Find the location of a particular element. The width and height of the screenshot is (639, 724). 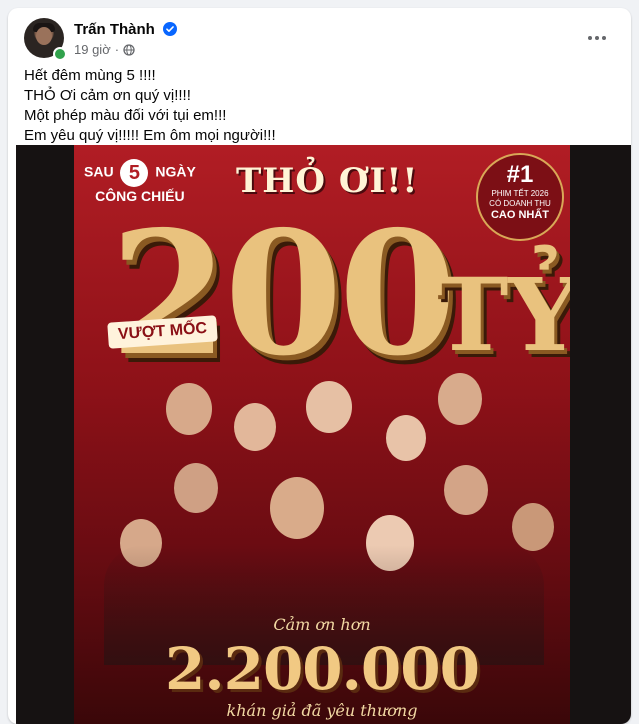

rank-badge: #1 PHIM TẾT 2026 CÓ DOANH THU CAO NHẤT is located at coordinates (520, 197).